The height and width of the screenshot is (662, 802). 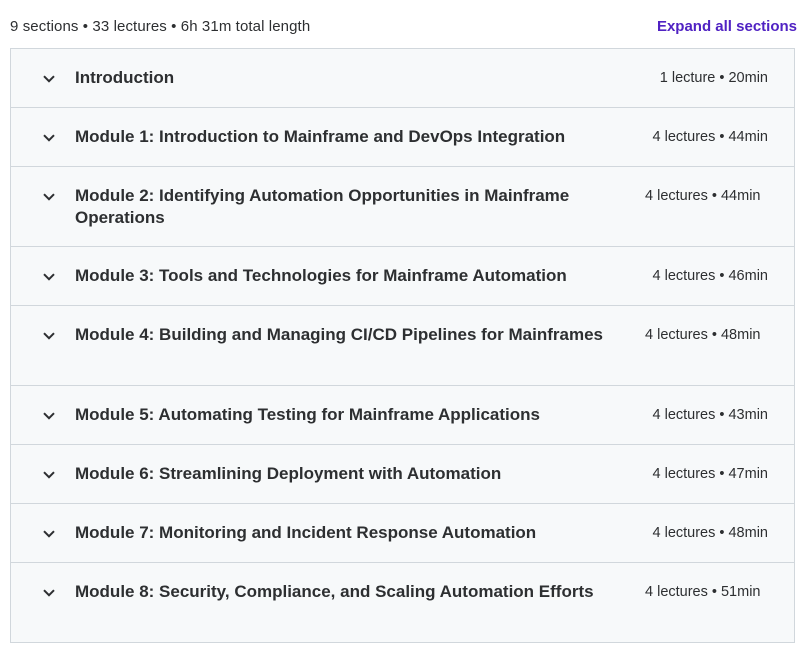 What do you see at coordinates (402, 78) in the screenshot?
I see `section-introduction: Introduction 1 lecture • 20min` at bounding box center [402, 78].